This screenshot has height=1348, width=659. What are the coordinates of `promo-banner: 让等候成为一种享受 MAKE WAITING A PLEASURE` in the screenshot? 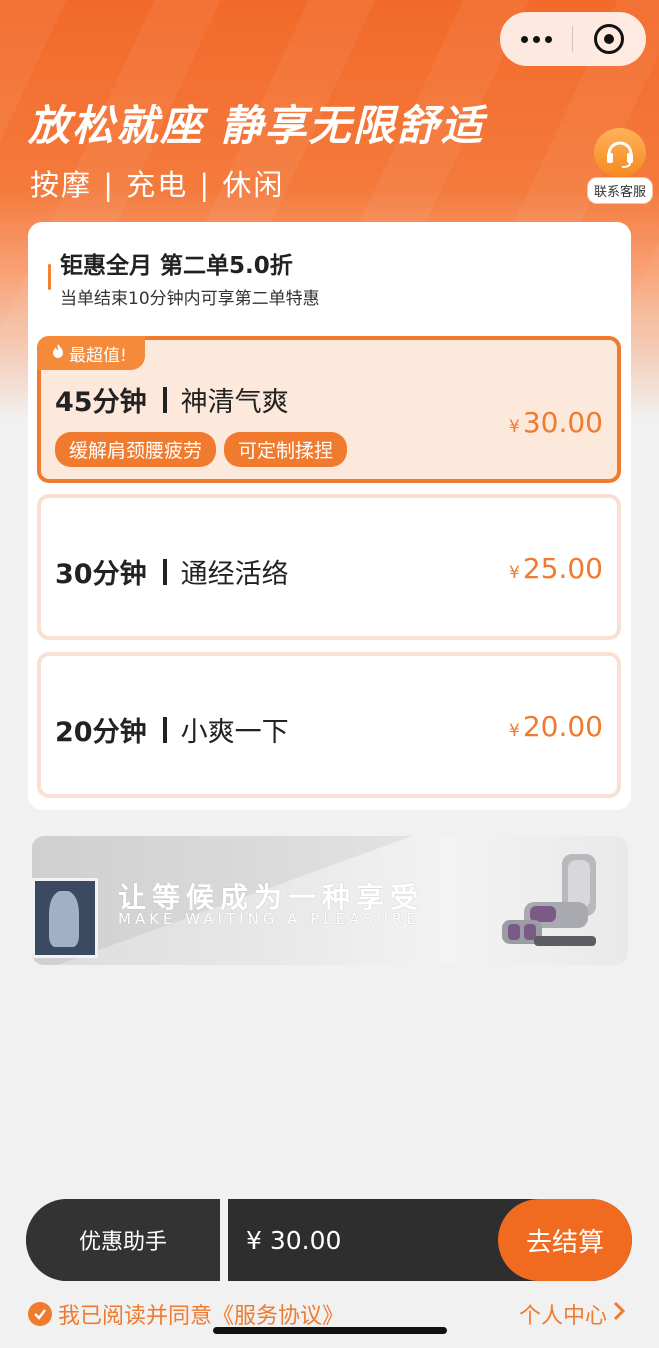 It's located at (330, 900).